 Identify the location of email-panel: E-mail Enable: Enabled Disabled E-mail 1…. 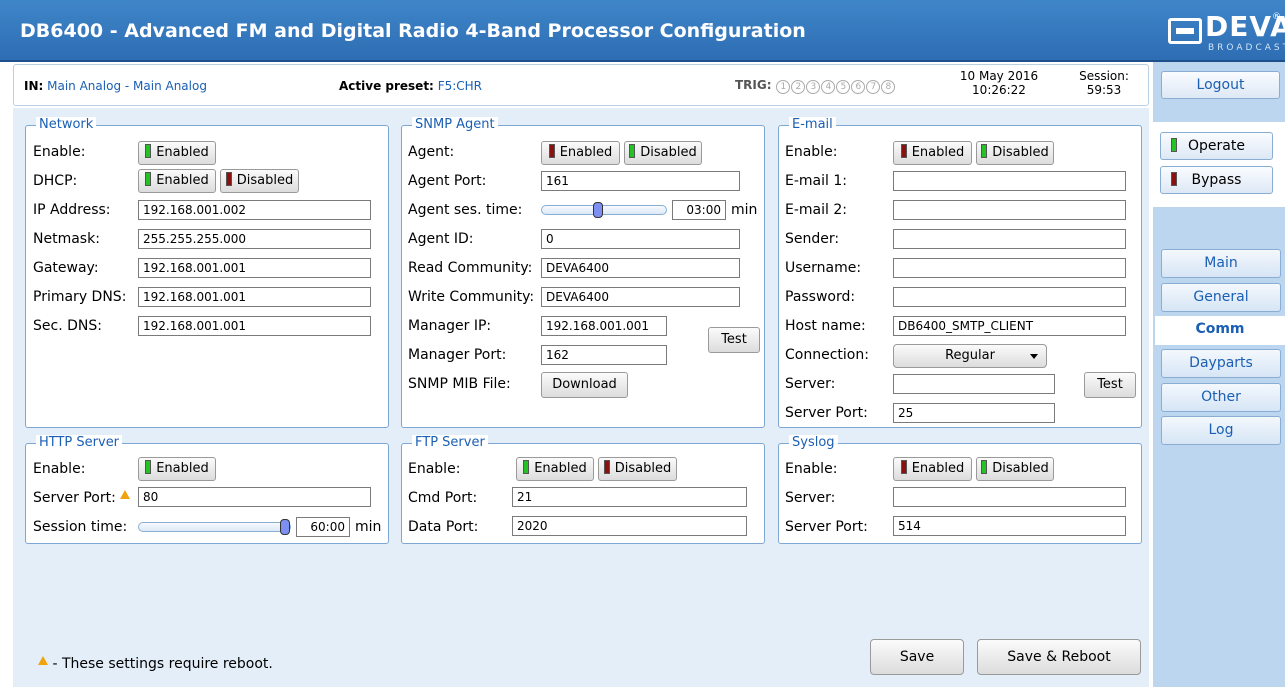
(960, 272).